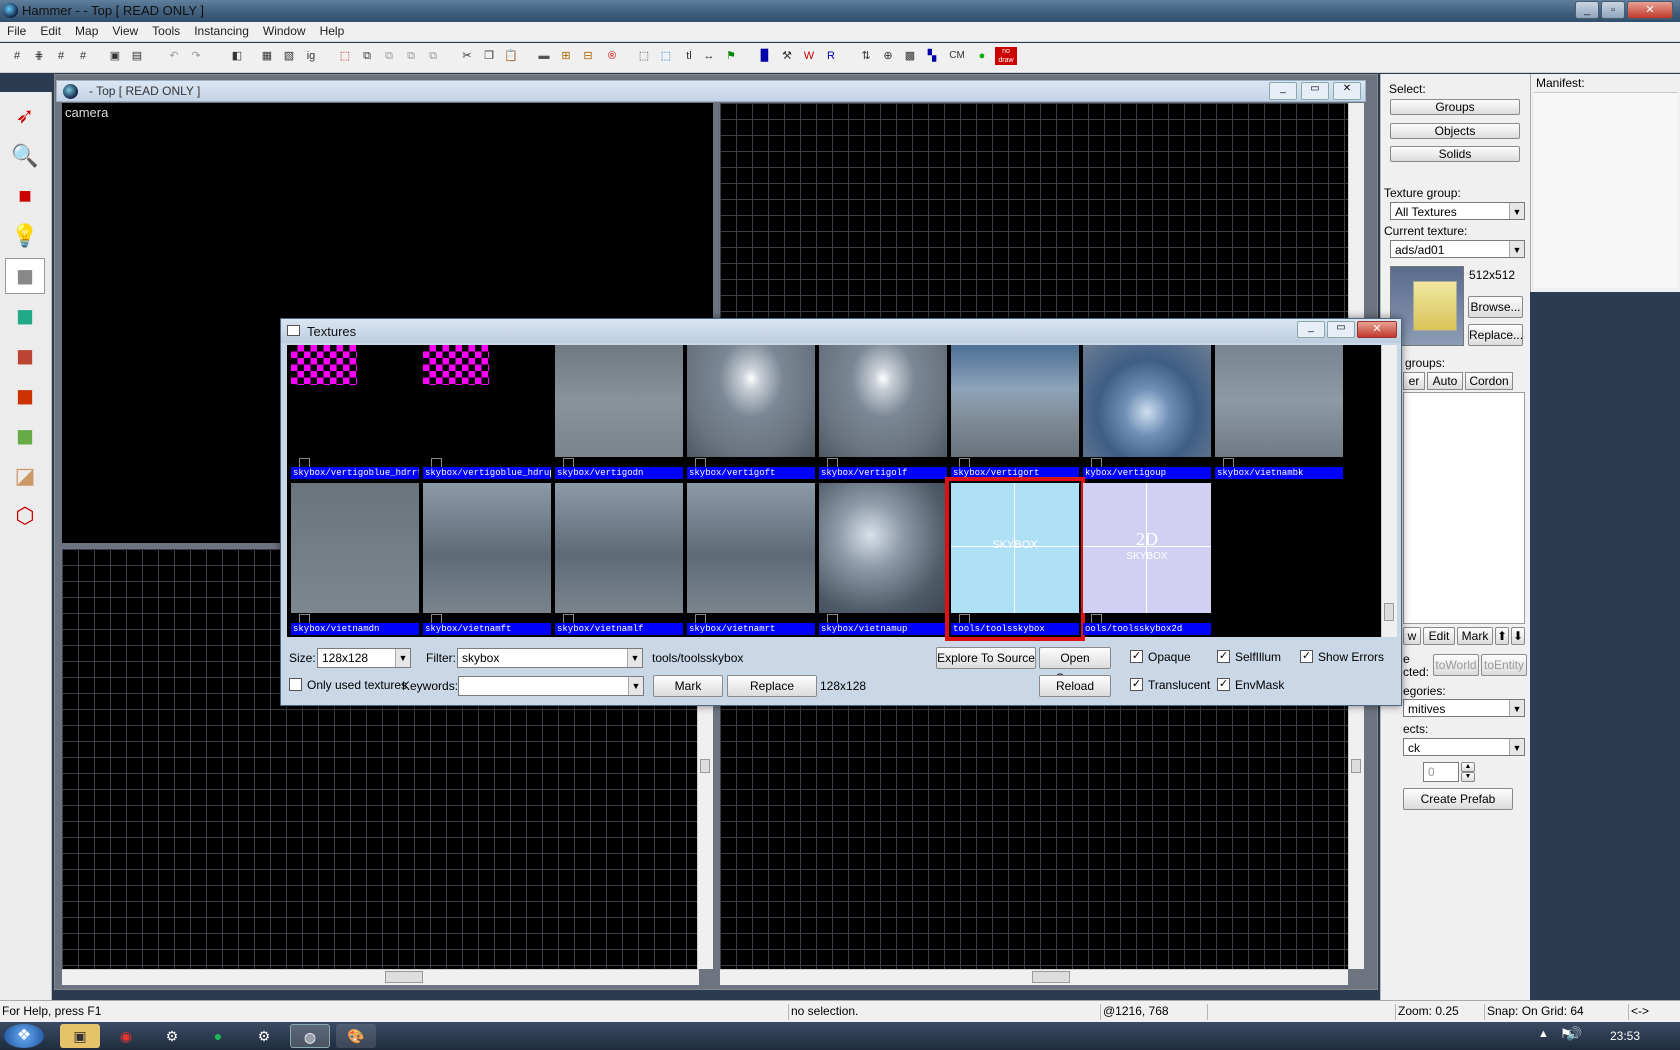 Image resolution: width=1680 pixels, height=1050 pixels. I want to click on flag-icon: ⚑, so click(731, 56).